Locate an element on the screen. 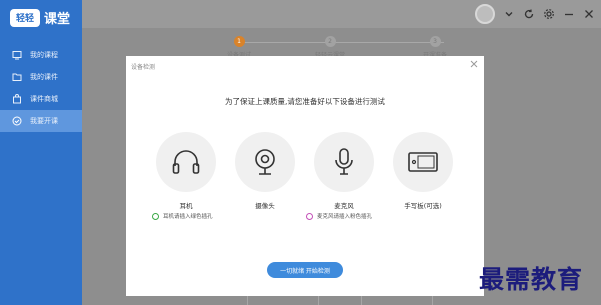 This screenshot has height=305, width=601. folder-icon is located at coordinates (17, 77).